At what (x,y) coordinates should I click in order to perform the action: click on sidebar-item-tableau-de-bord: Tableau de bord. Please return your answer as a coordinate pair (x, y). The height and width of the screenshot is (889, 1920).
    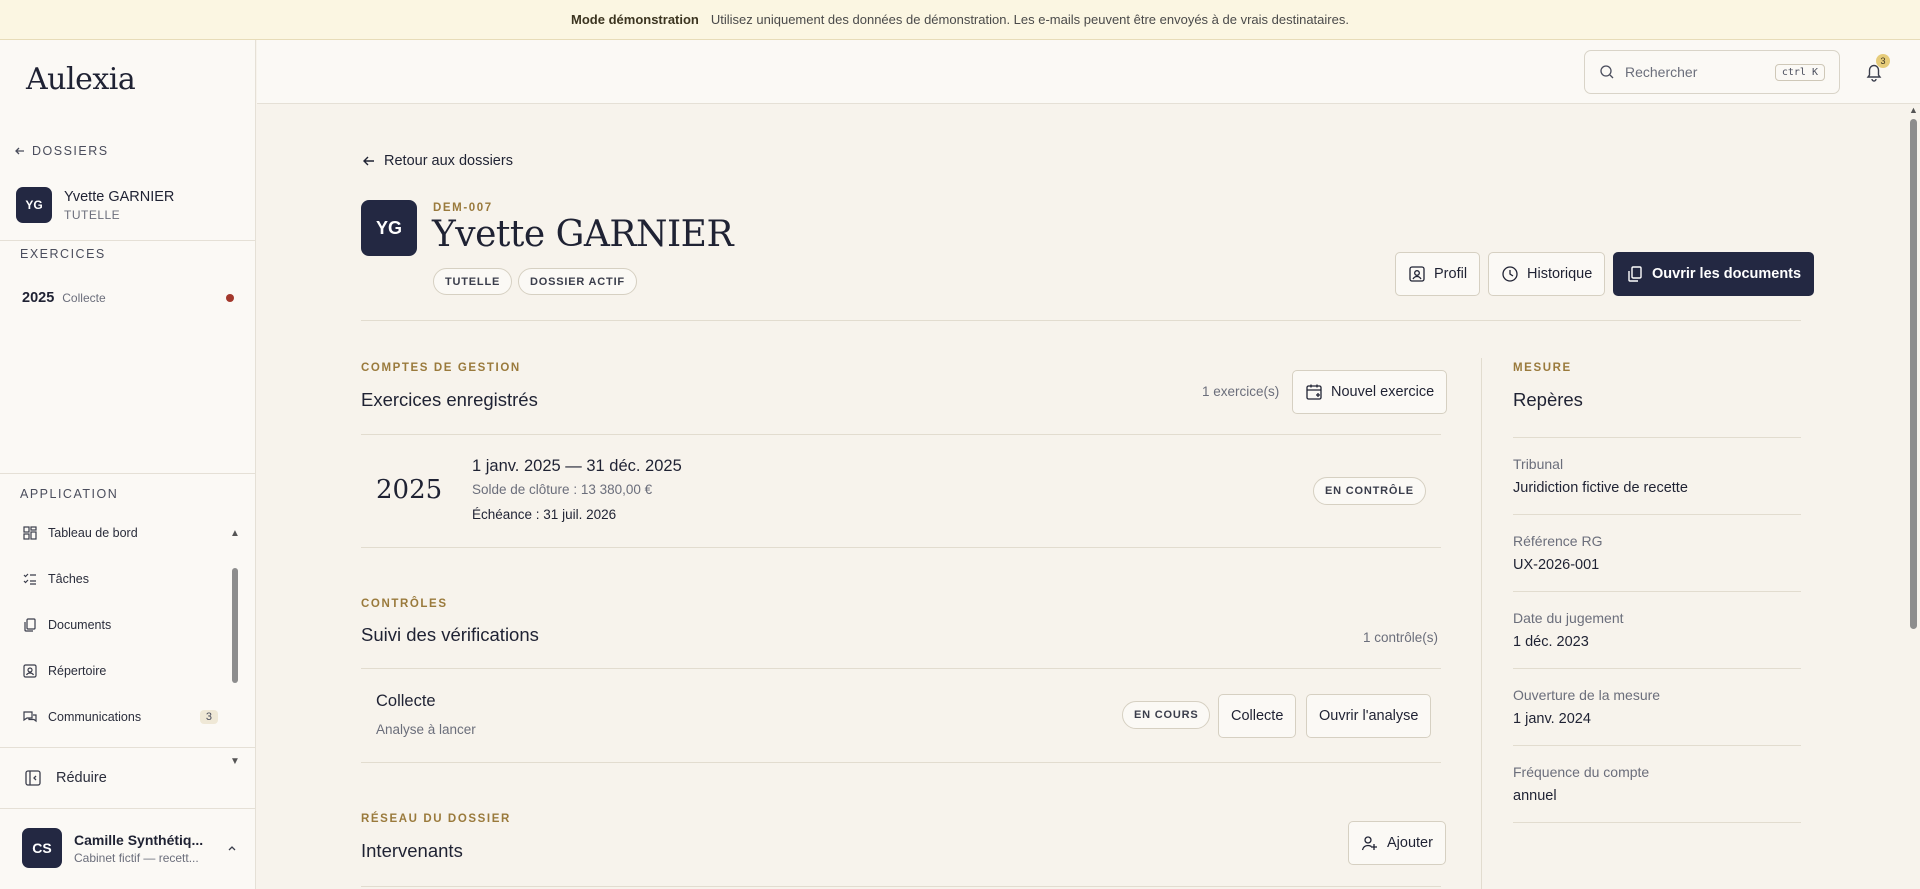
    Looking at the image, I should click on (120, 533).